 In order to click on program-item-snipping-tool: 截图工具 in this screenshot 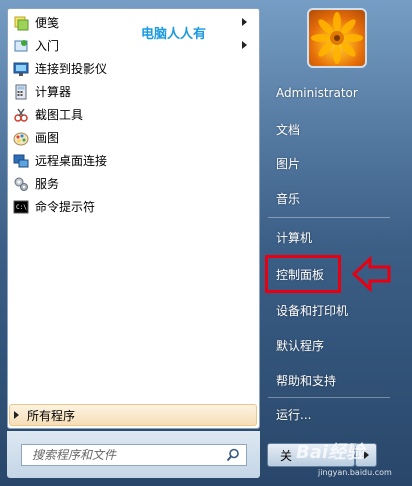, I will do `click(133, 114)`.